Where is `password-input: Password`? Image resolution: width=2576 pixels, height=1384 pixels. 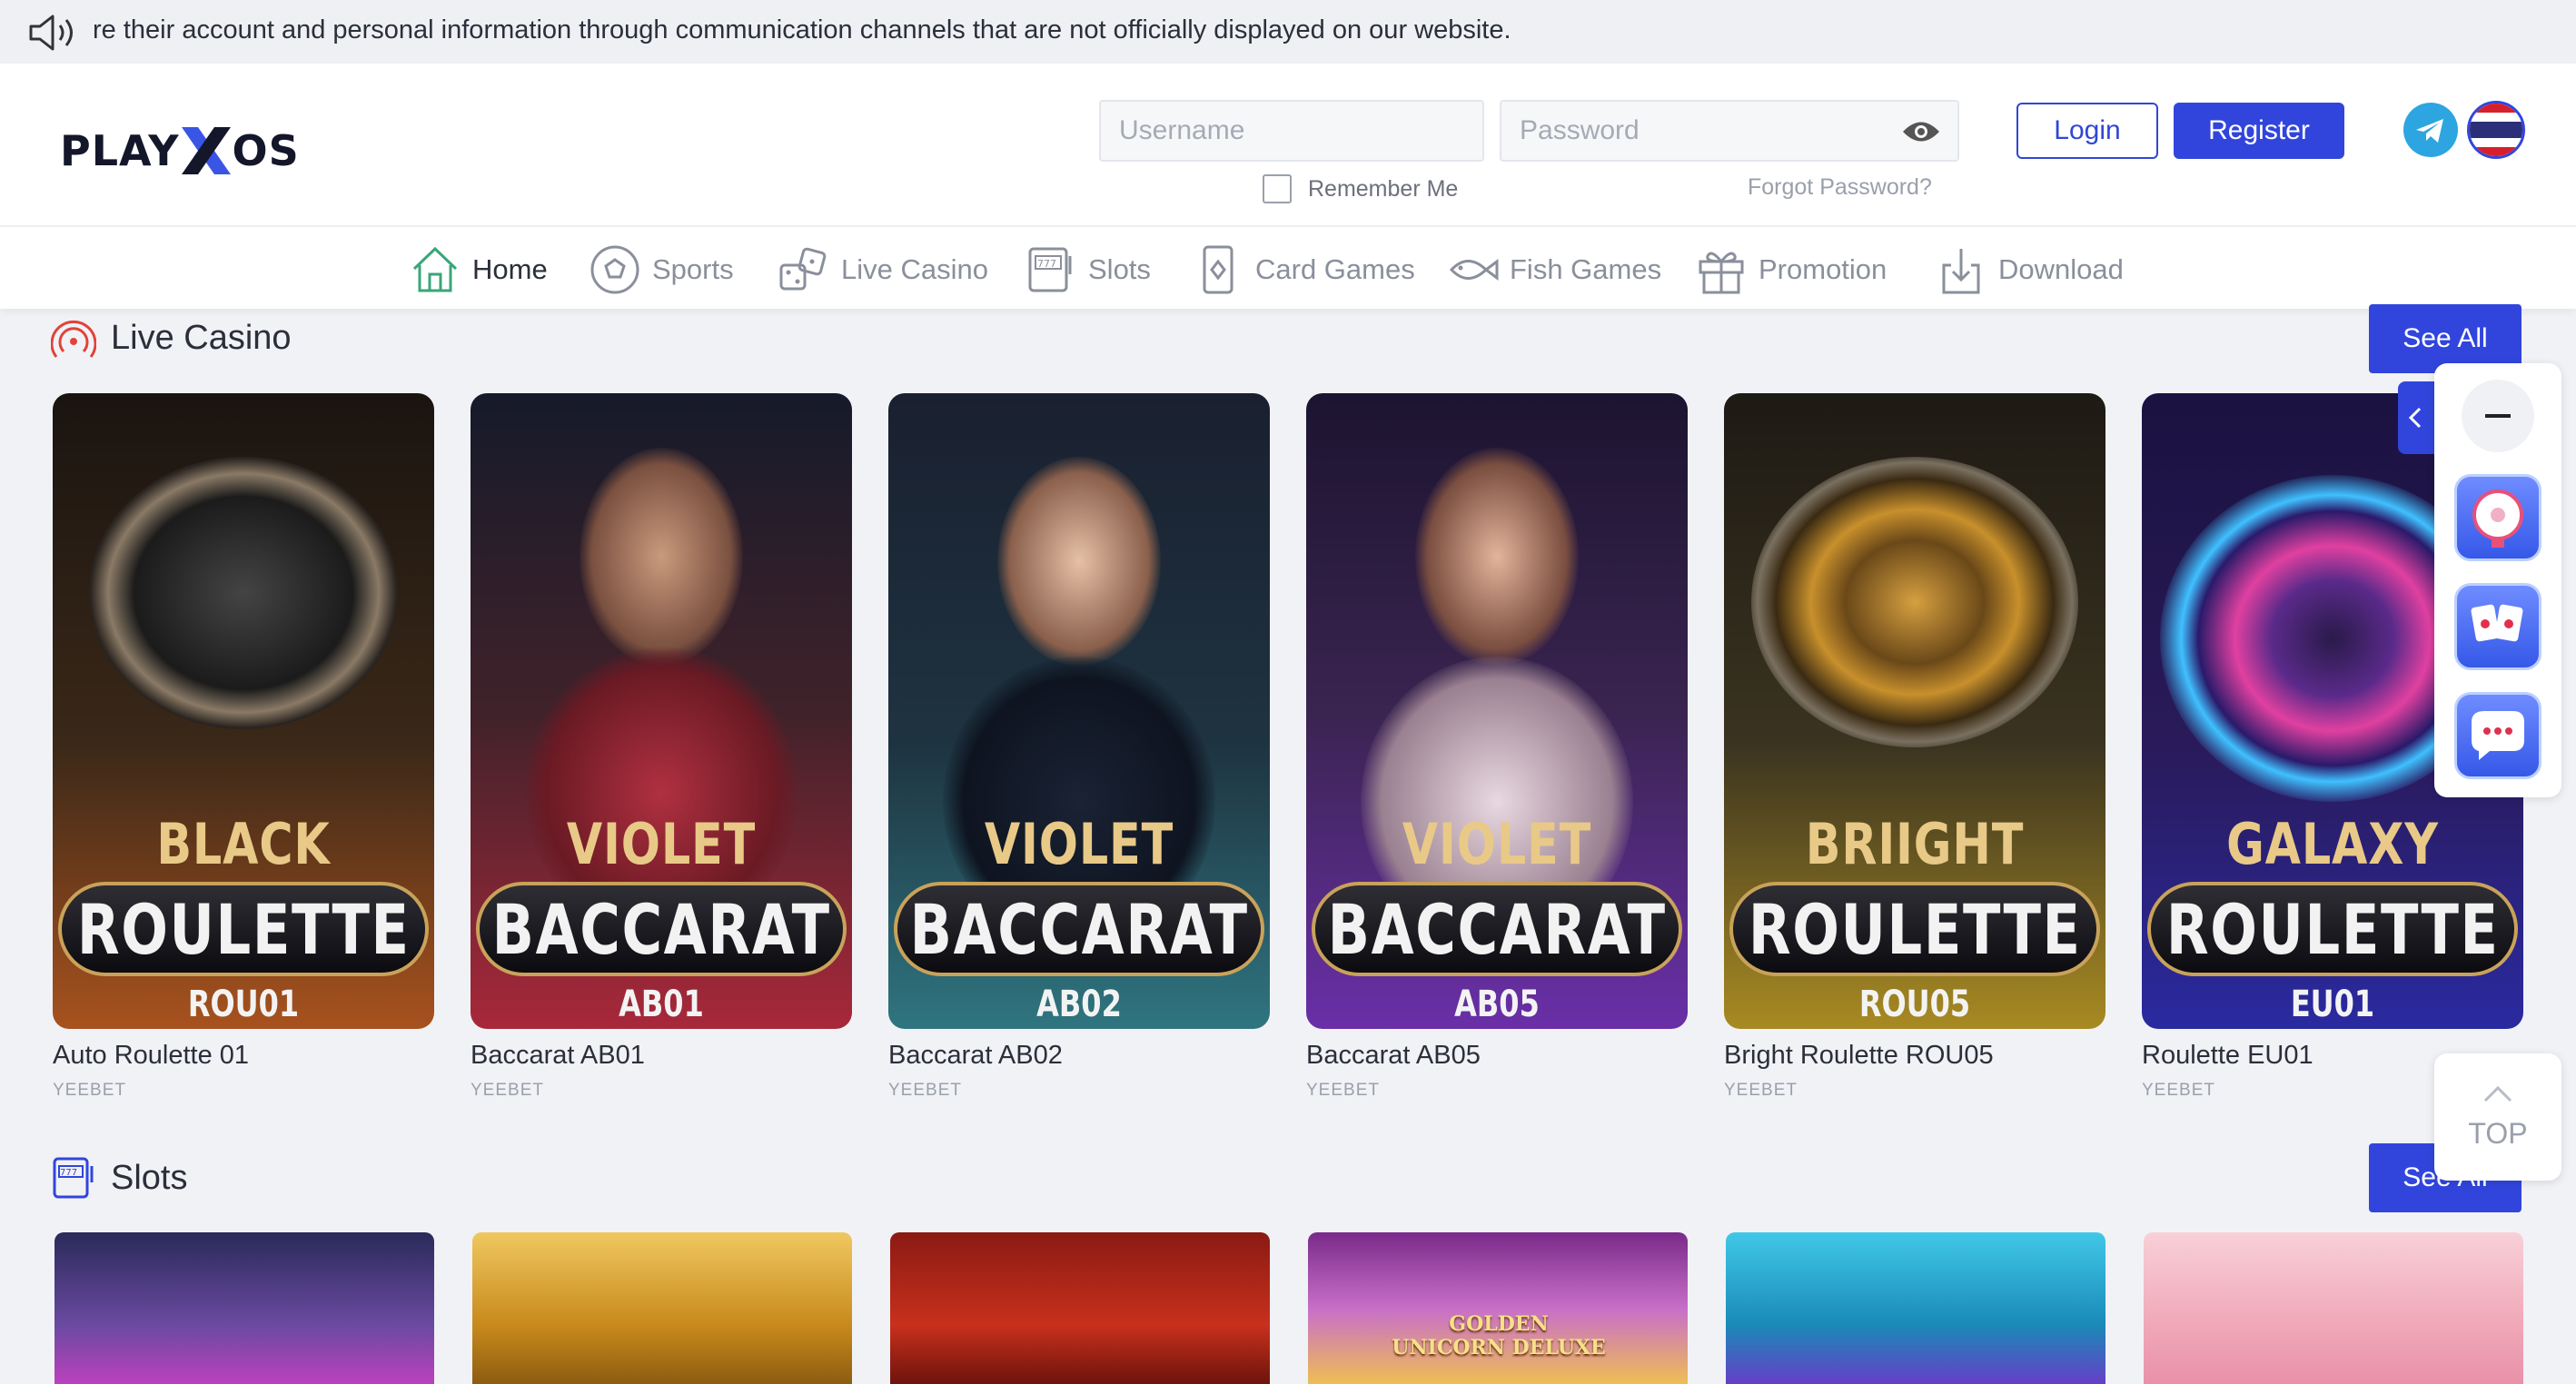
password-input: Password is located at coordinates (1729, 131).